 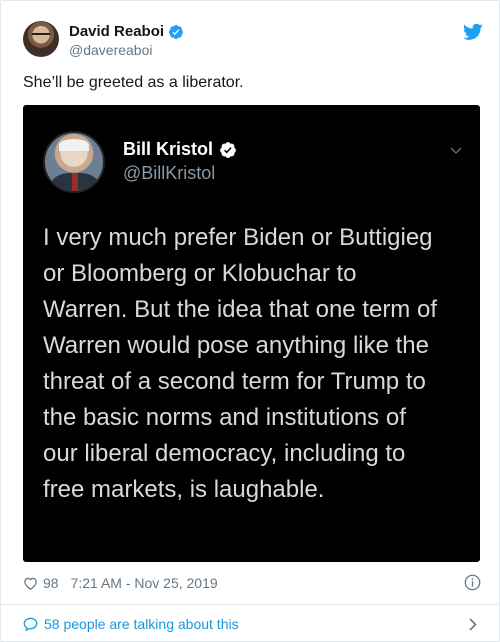 I want to click on author-display-name: David Reaboi, so click(x=116, y=31).